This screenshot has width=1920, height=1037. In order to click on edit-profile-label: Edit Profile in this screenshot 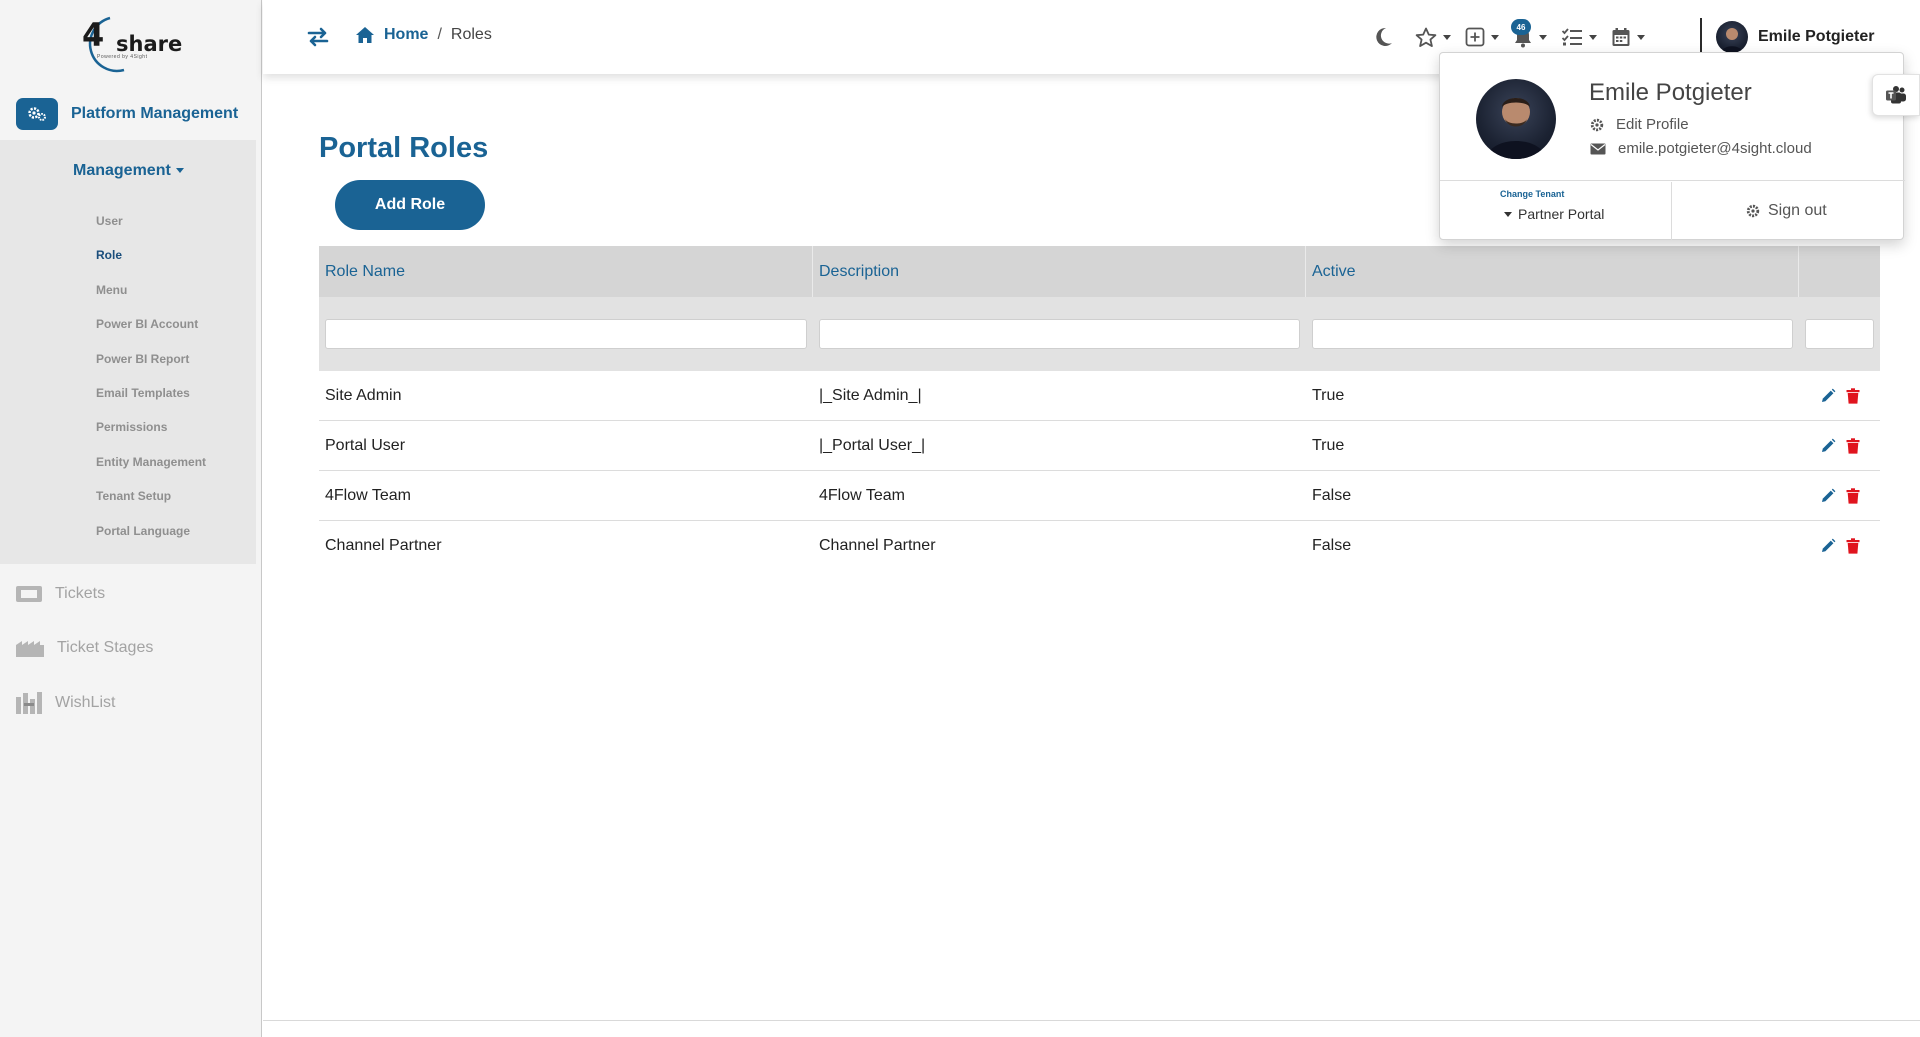, I will do `click(1652, 124)`.